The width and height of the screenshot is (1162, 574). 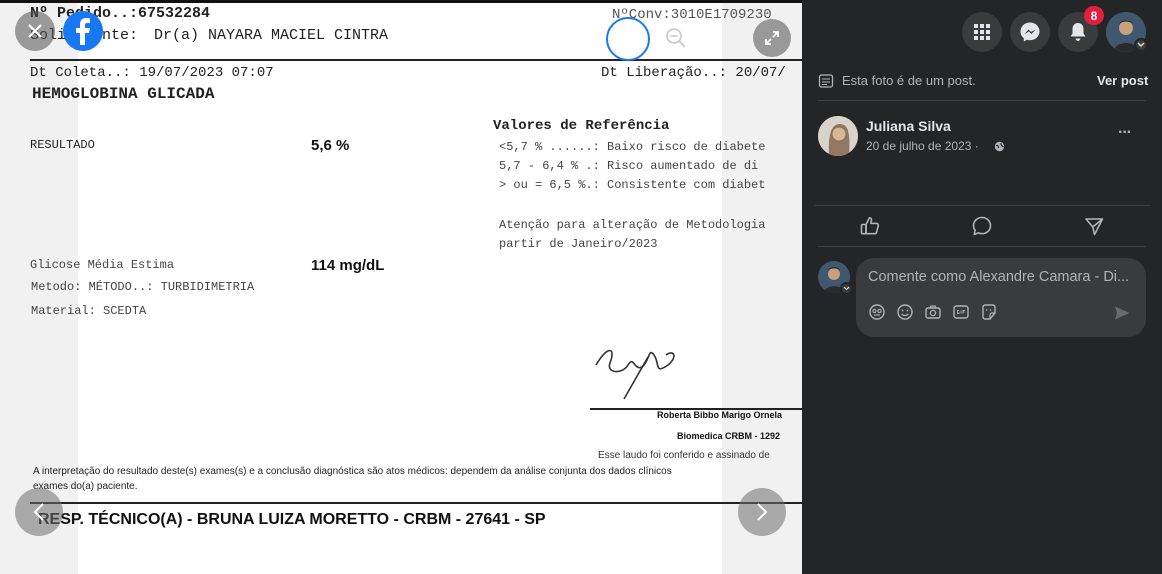 I want to click on post-date: 20 de julho de 2023 ·, so click(x=922, y=146).